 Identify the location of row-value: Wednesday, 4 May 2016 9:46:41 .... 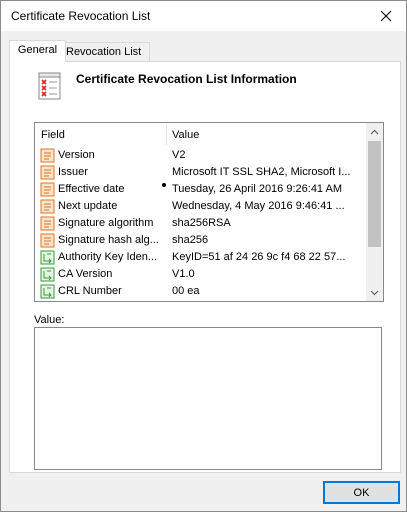
(258, 206).